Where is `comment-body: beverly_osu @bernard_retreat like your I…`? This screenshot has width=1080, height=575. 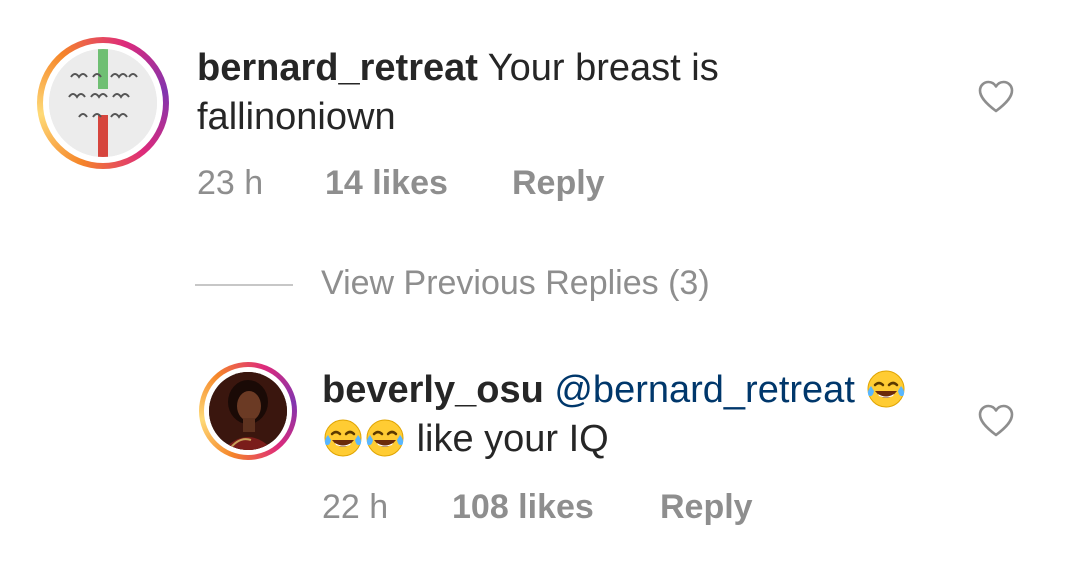
comment-body: beverly_osu @bernard_retreat like your I… is located at coordinates (642, 415).